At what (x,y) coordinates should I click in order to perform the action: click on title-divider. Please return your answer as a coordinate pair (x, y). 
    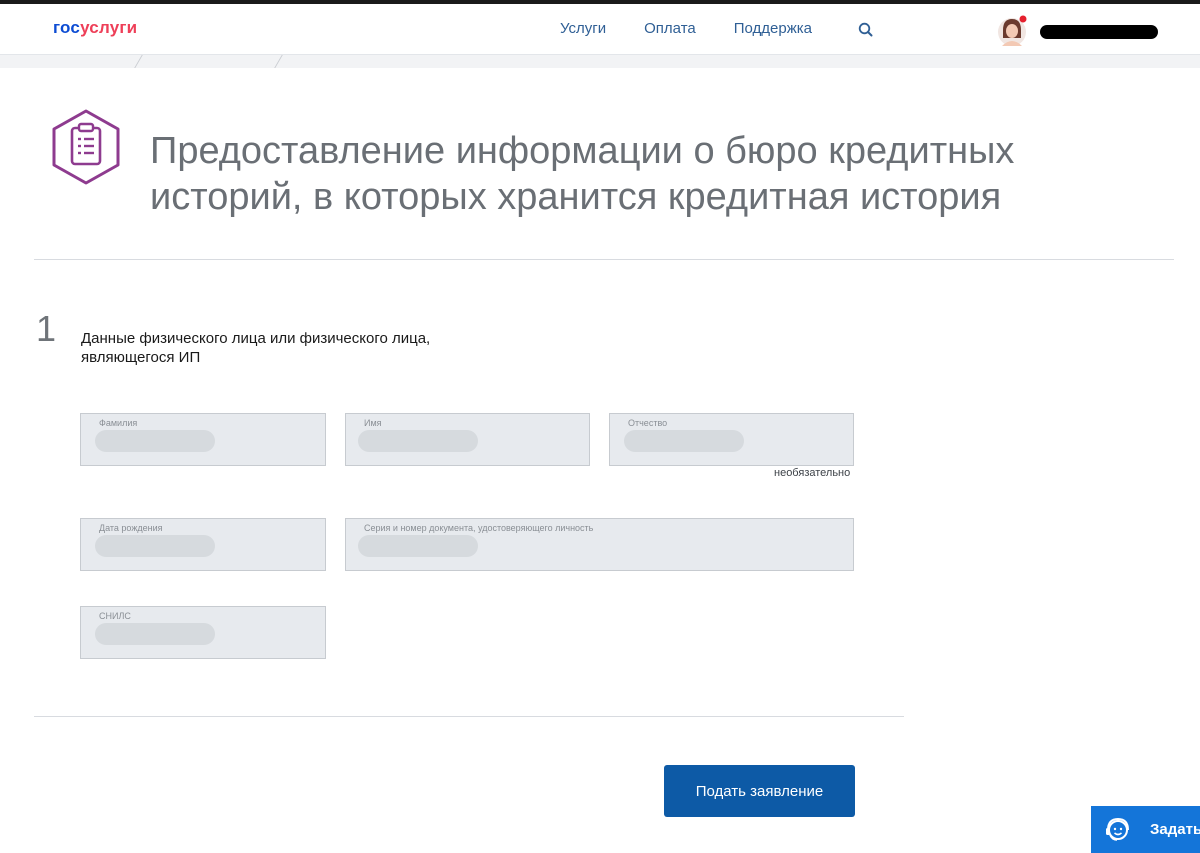
    Looking at the image, I should click on (604, 259).